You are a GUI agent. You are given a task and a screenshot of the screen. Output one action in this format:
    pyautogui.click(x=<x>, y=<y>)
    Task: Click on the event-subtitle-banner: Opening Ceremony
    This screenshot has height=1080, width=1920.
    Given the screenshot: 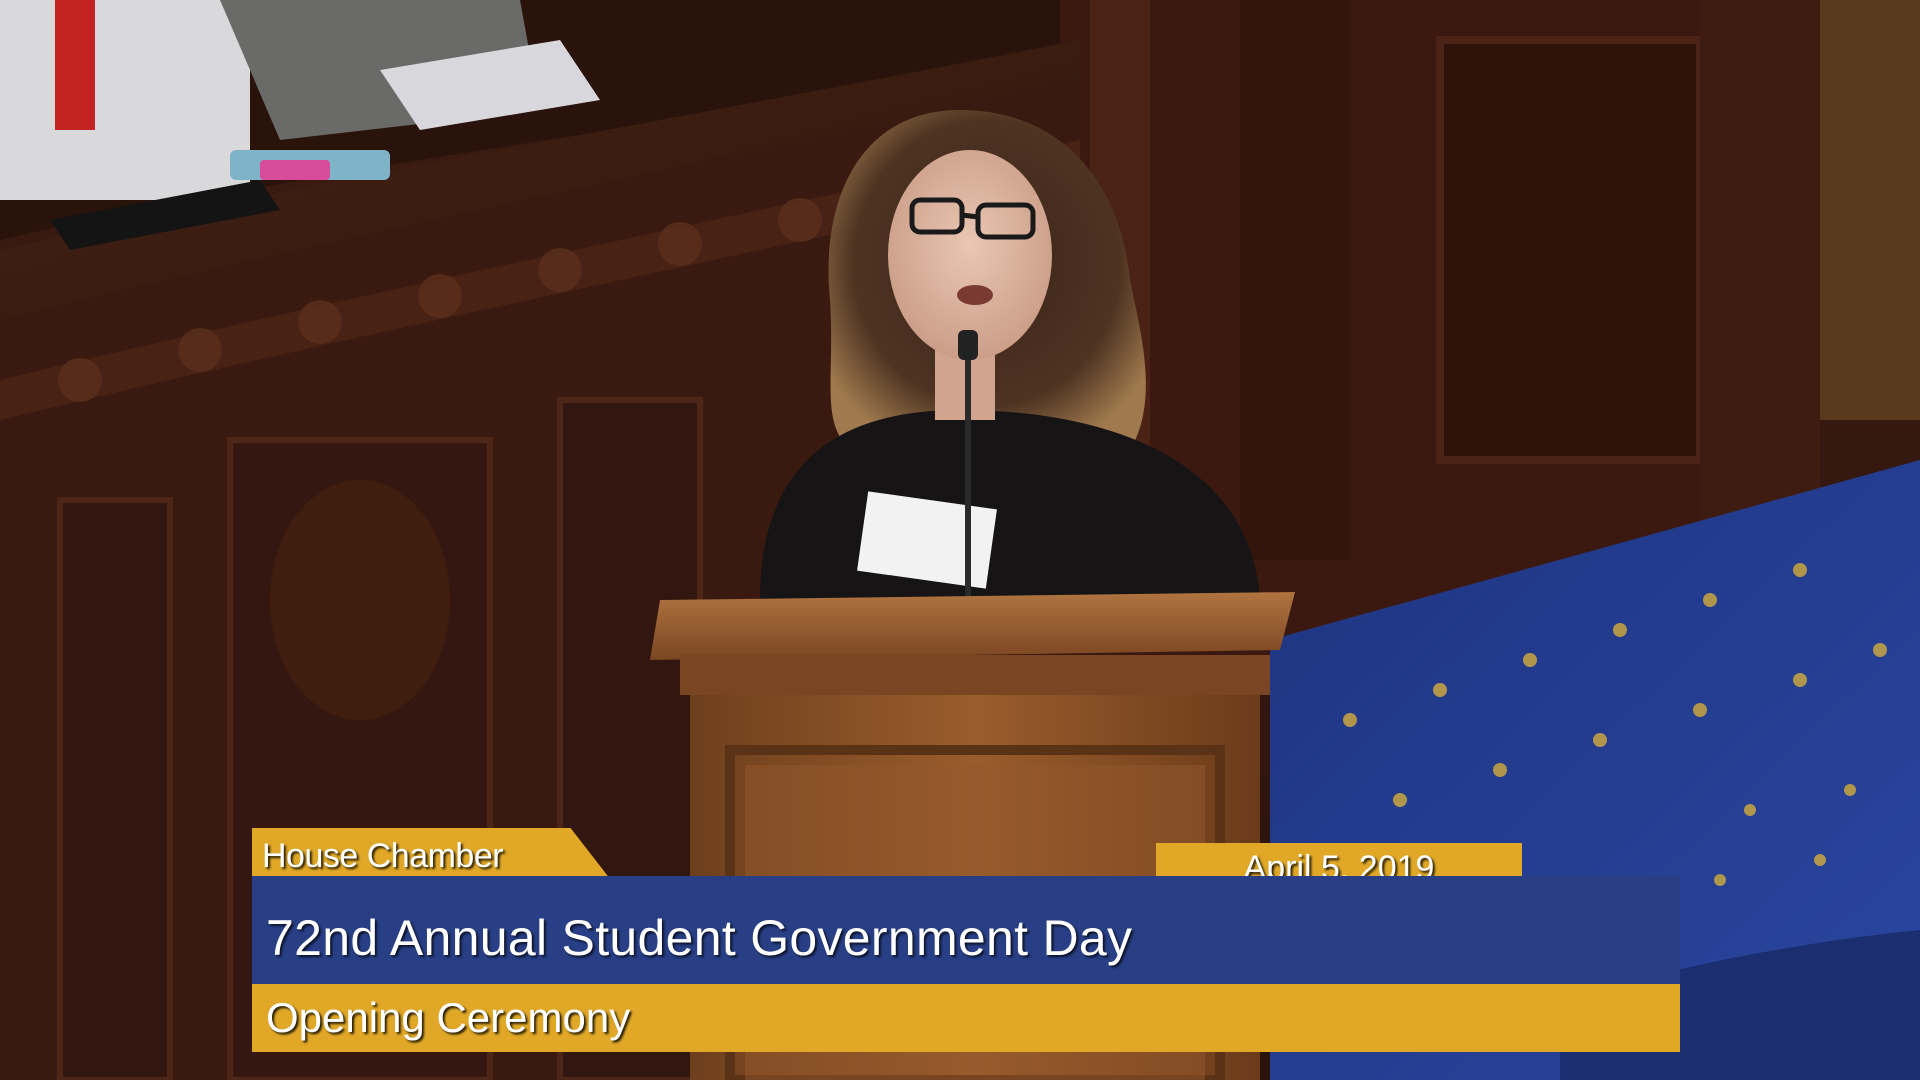 What is the action you would take?
    pyautogui.click(x=966, y=1018)
    